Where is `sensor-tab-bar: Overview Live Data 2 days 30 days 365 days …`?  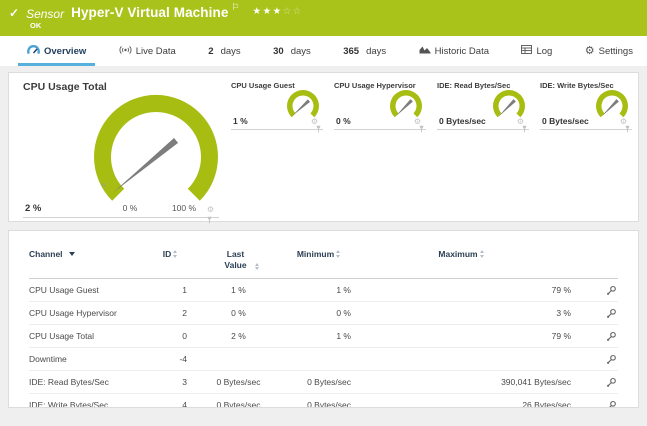 sensor-tab-bar: Overview Live Data 2 days 30 days 365 days … is located at coordinates (323, 51).